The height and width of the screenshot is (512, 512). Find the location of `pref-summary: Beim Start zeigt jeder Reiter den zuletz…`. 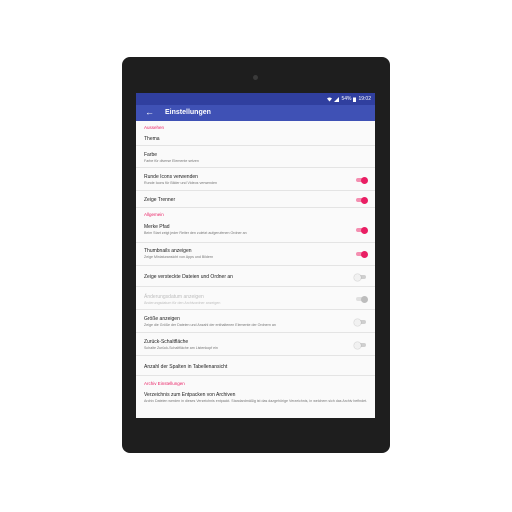

pref-summary: Beim Start zeigt jeder Reiter den zuletz… is located at coordinates (195, 233).